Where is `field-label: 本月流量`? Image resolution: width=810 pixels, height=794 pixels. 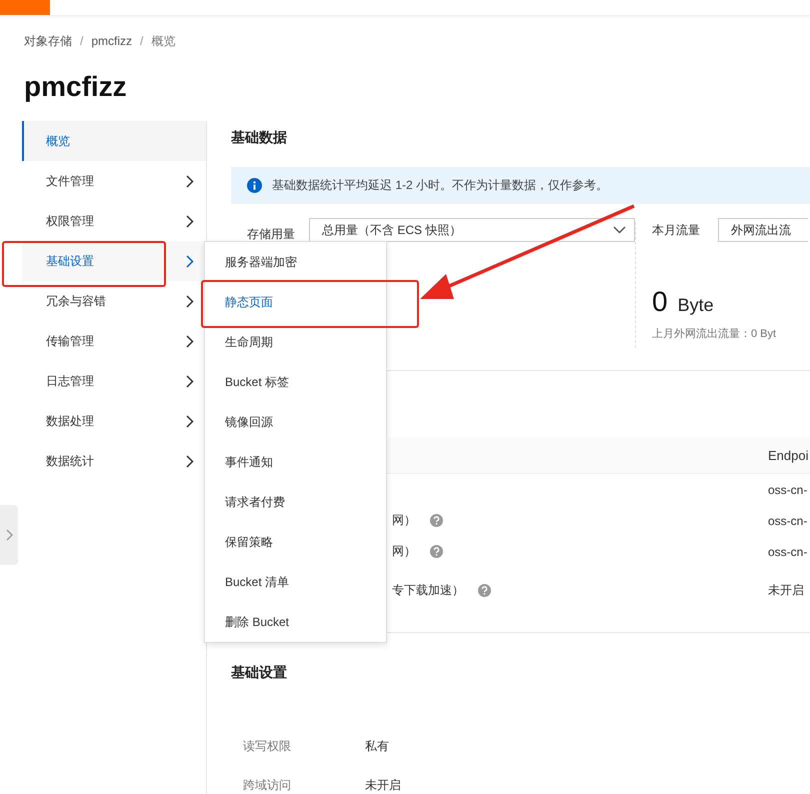
field-label: 本月流量 is located at coordinates (676, 230).